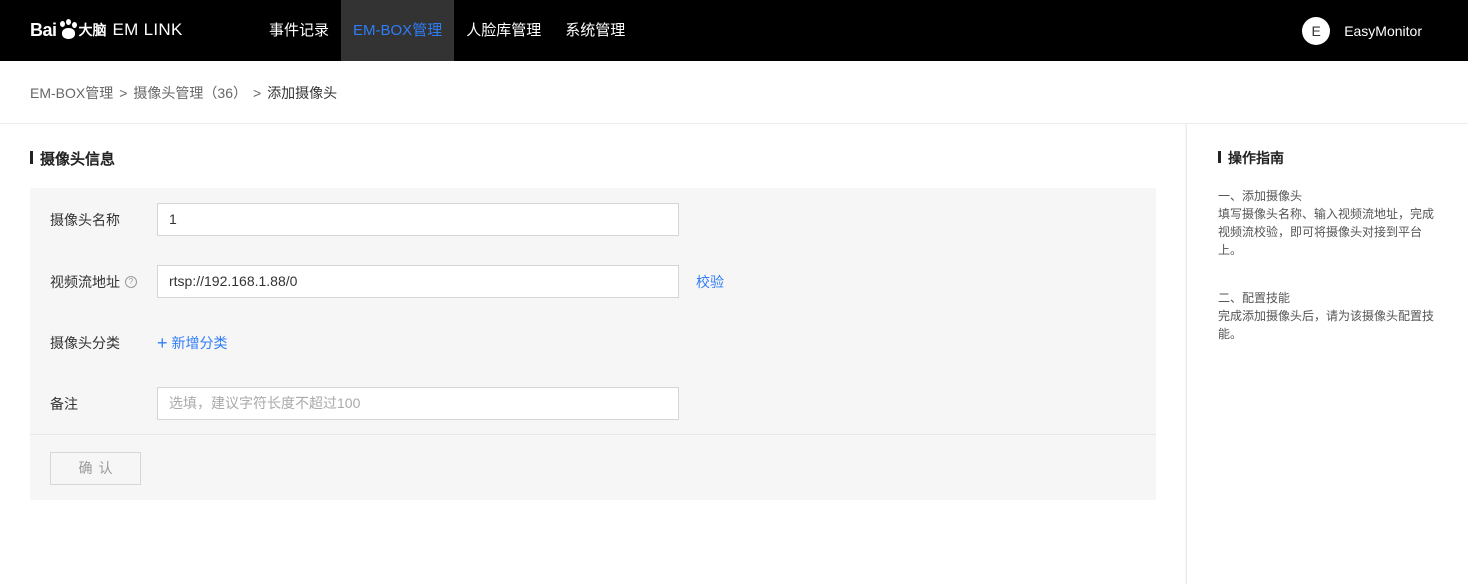 This screenshot has height=584, width=1468. I want to click on brand-baidu-text: Bai, so click(43, 29).